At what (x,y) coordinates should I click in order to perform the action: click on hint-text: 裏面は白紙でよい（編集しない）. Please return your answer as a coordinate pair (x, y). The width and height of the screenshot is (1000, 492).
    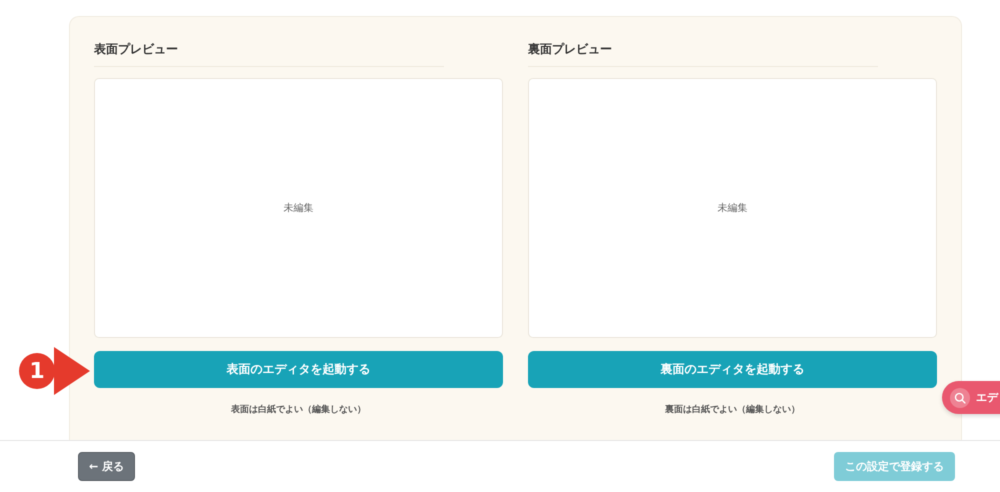
    Looking at the image, I should click on (732, 410).